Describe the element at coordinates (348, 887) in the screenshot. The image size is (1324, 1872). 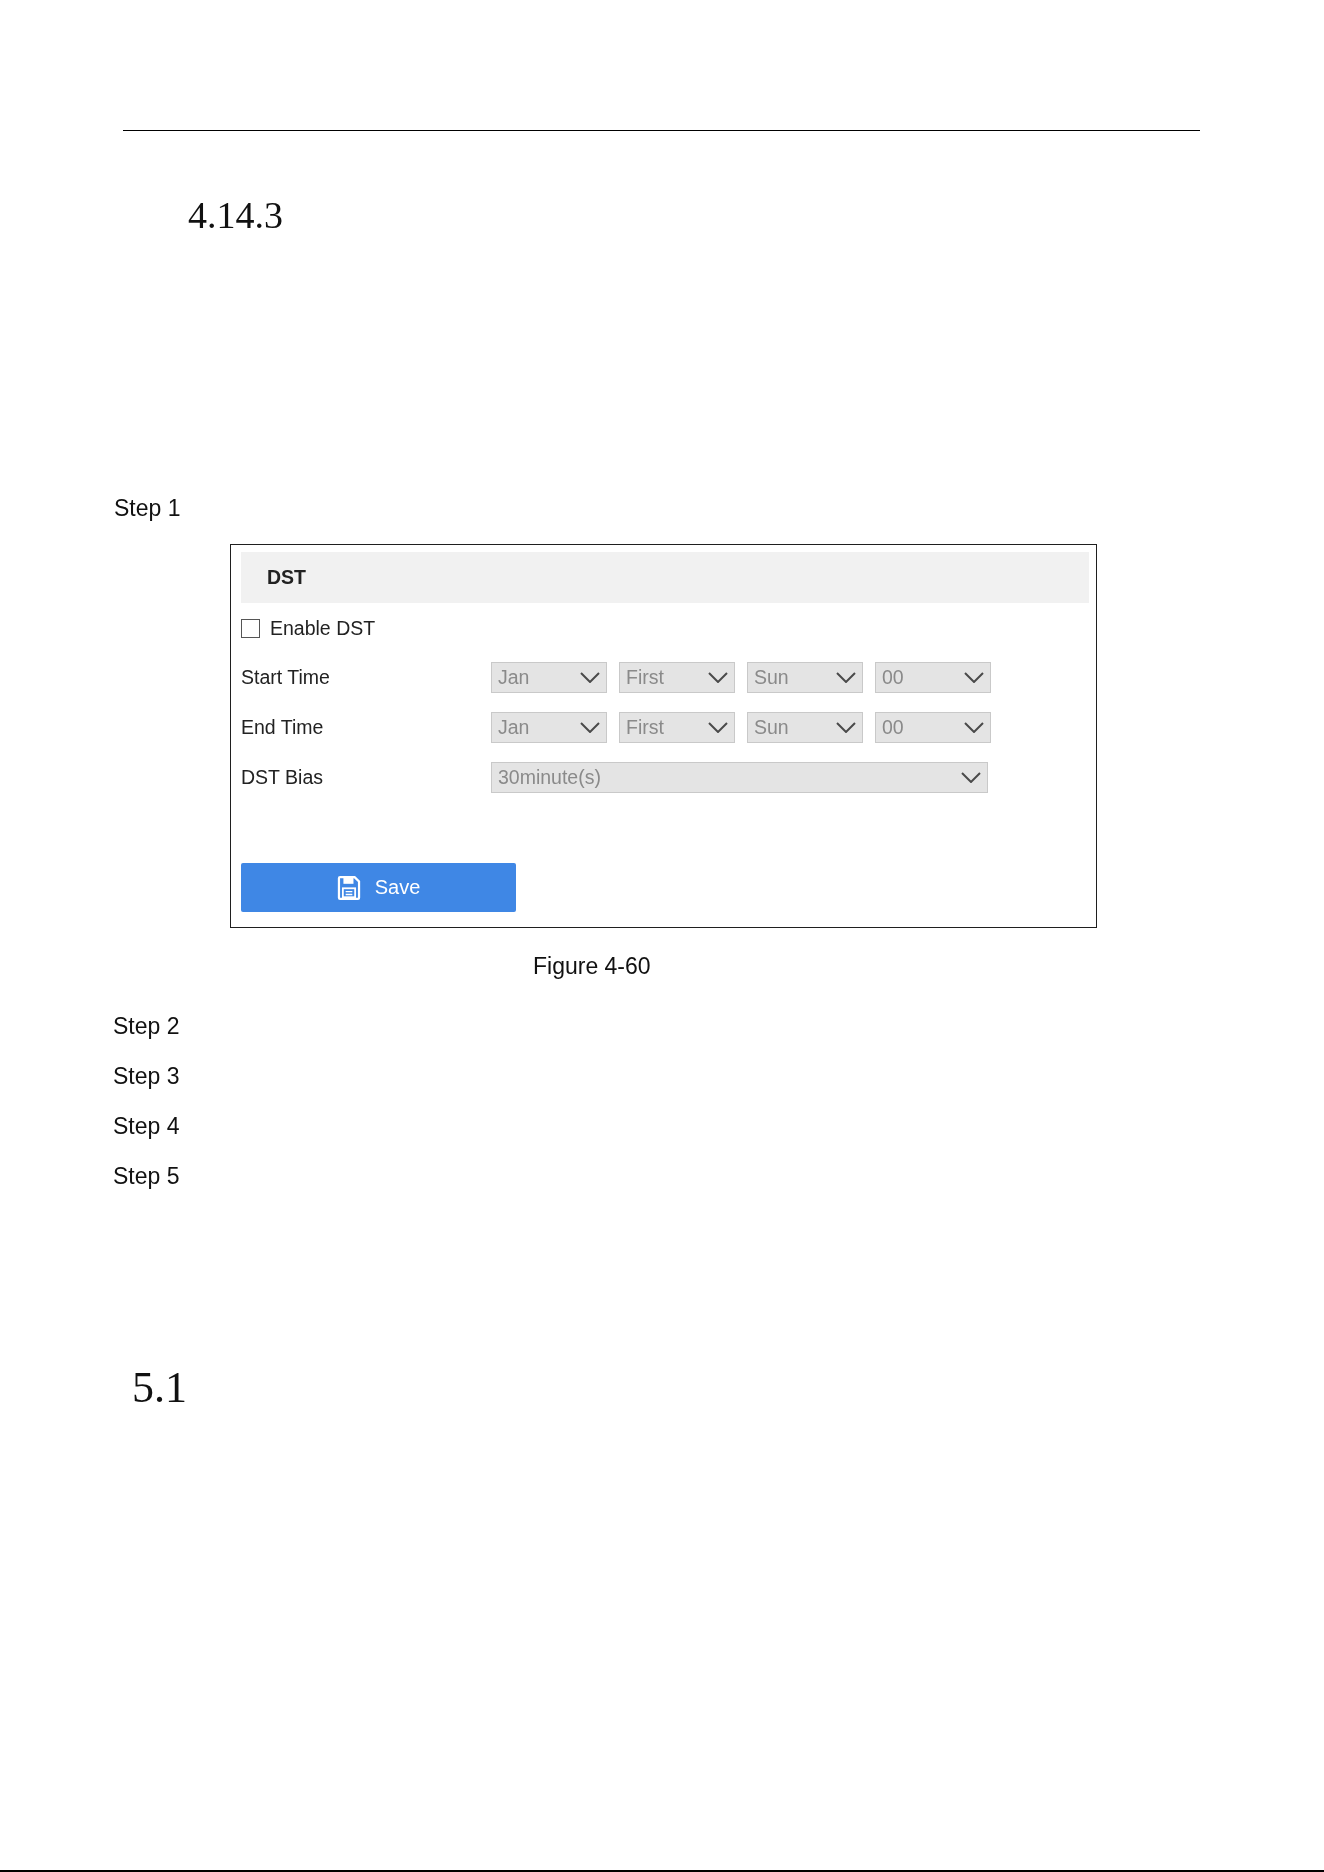
I see `save-icon` at that location.